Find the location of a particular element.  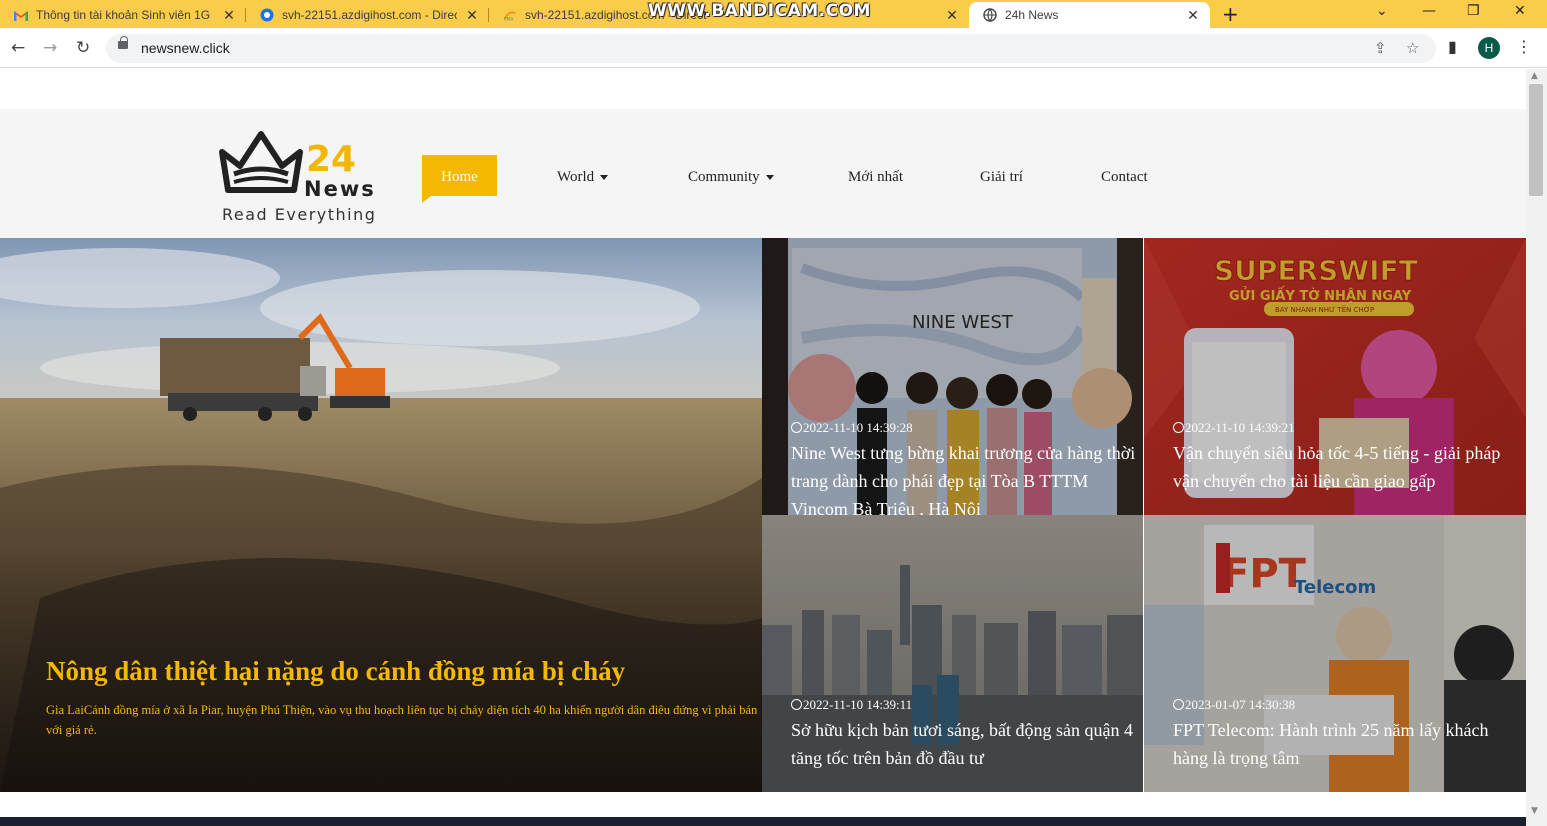

bookmark-star-icon: ☆ is located at coordinates (1412, 48).